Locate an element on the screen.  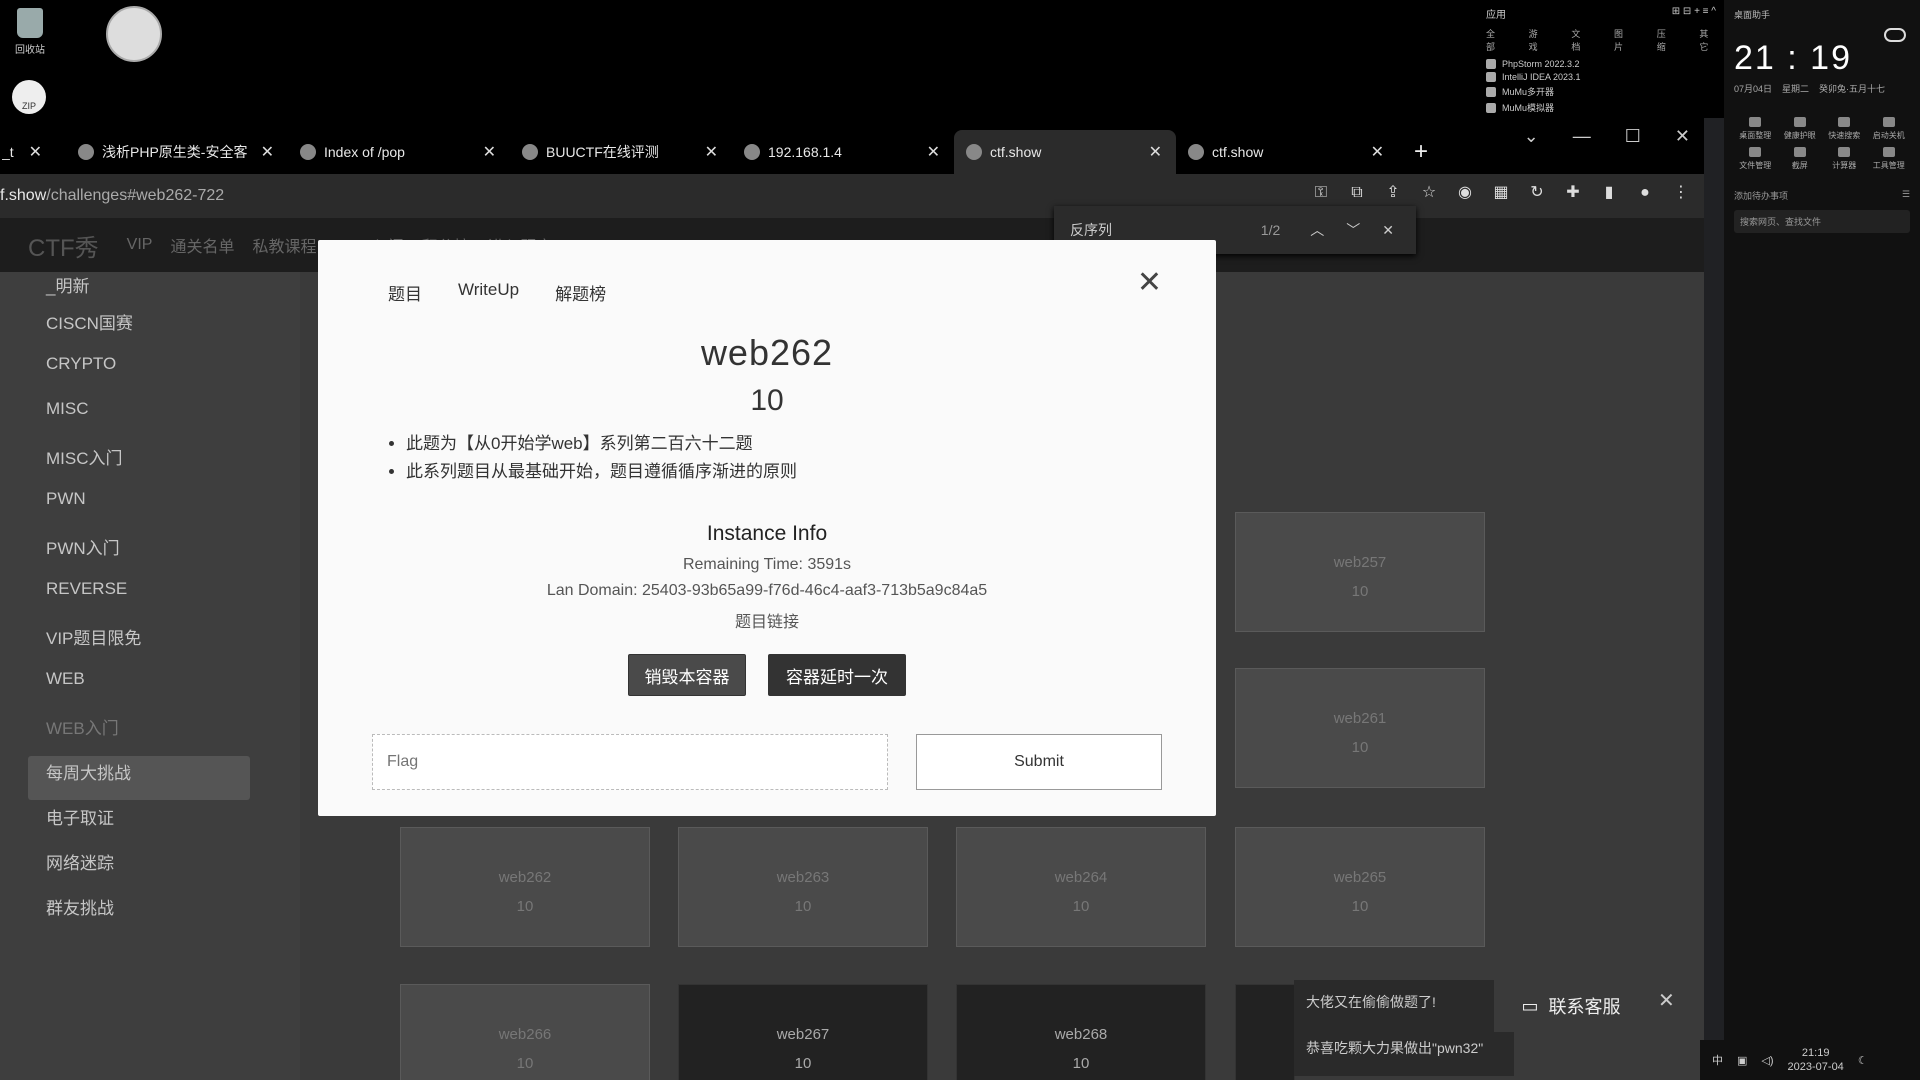
app-item: PhpStorm 2022.3.2 is located at coordinates (1601, 64).